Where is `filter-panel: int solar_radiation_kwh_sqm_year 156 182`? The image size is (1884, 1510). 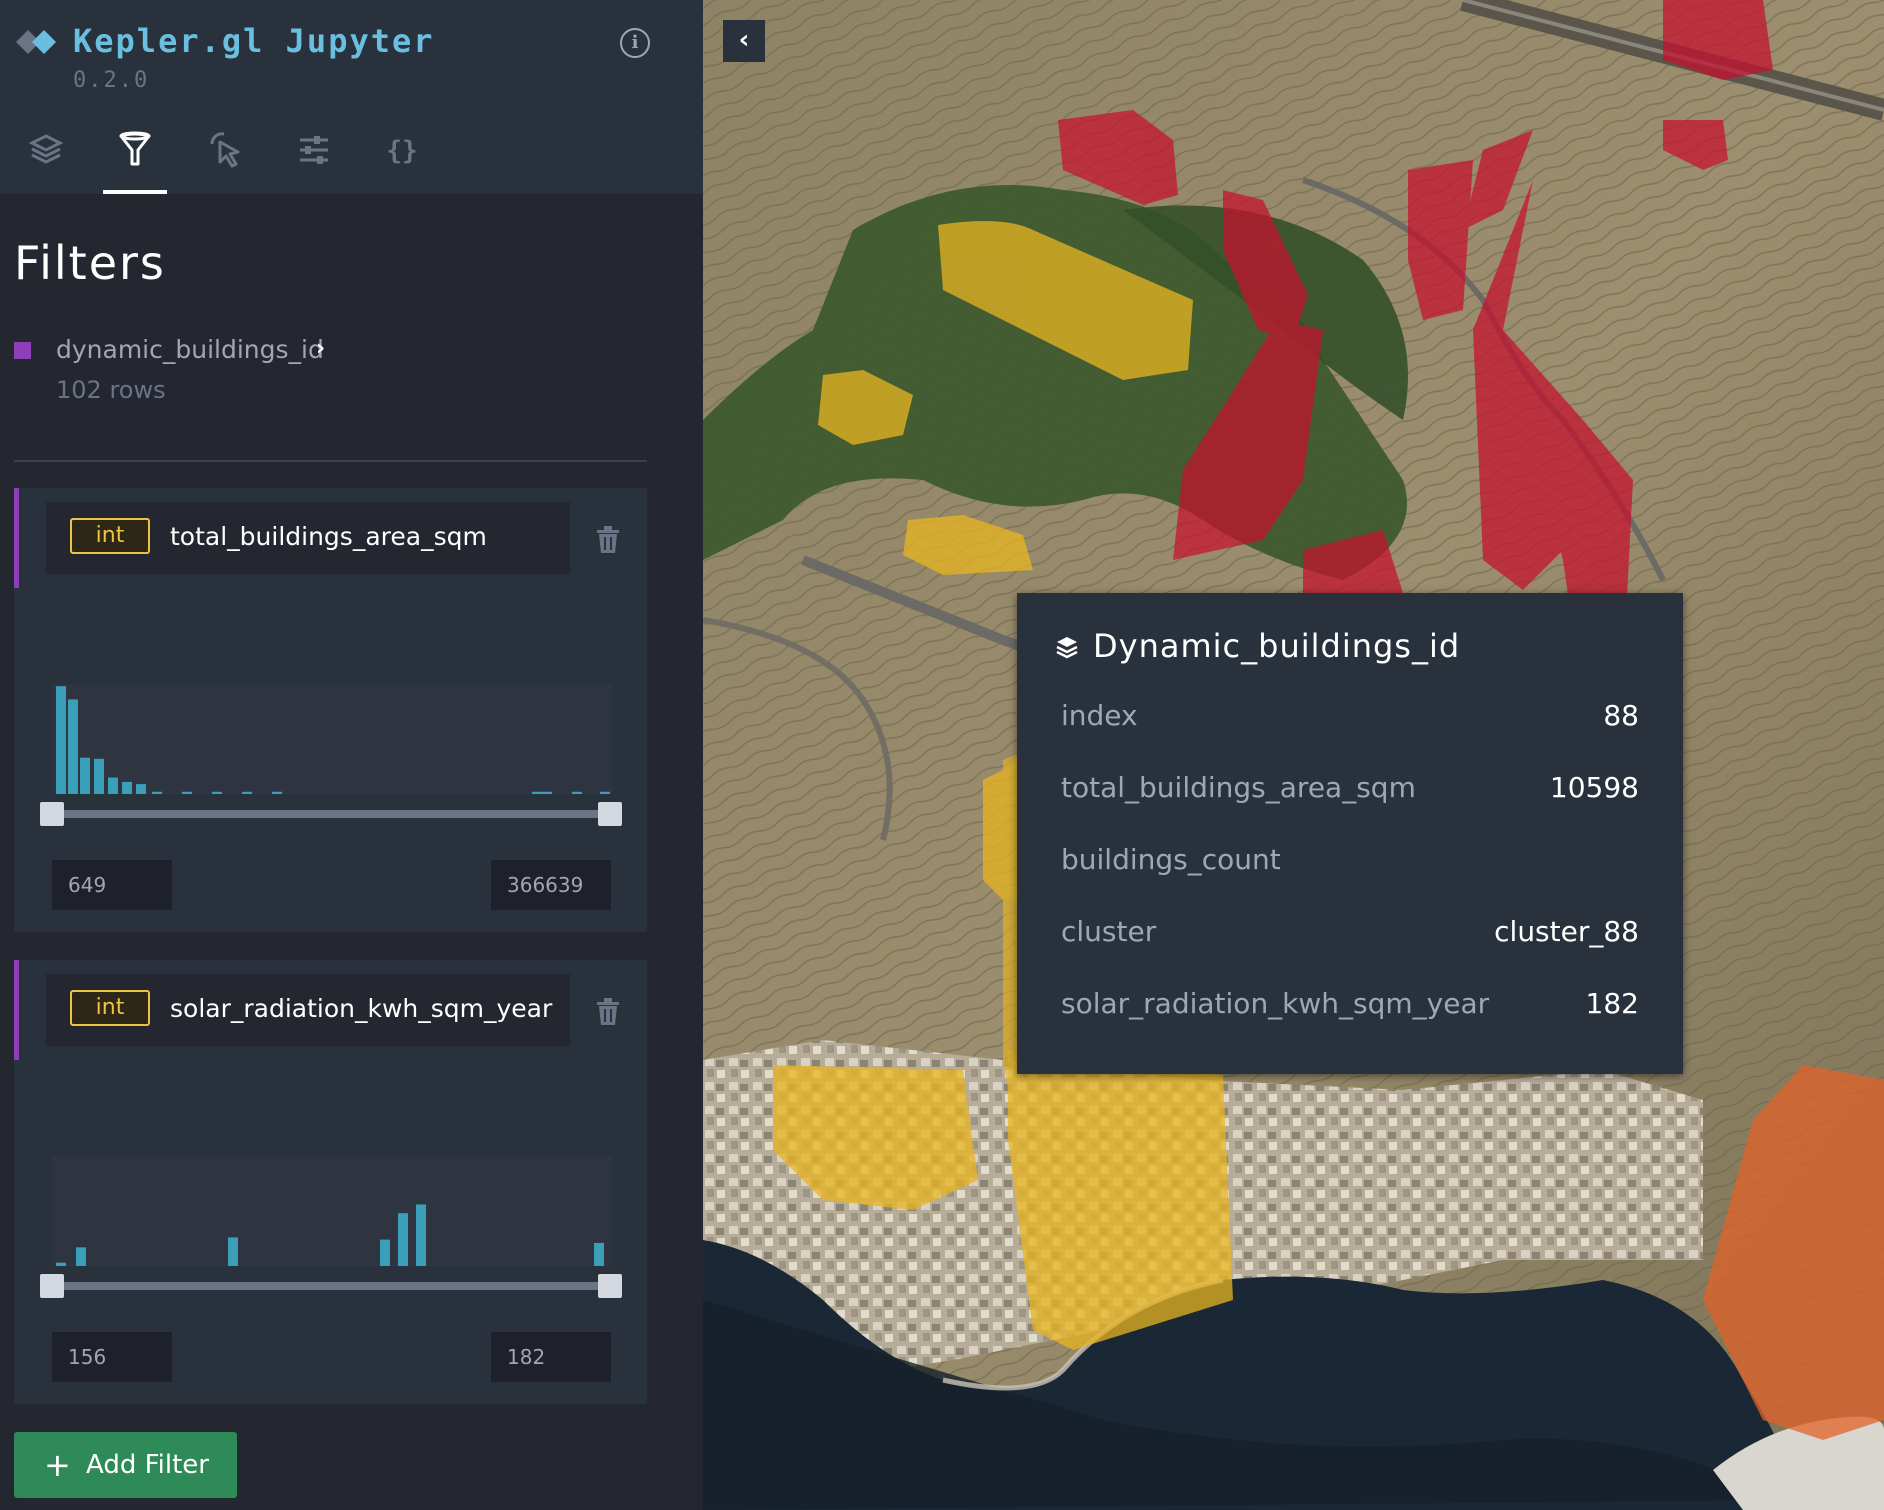
filter-panel: int solar_radiation_kwh_sqm_year 156 182 is located at coordinates (330, 1182).